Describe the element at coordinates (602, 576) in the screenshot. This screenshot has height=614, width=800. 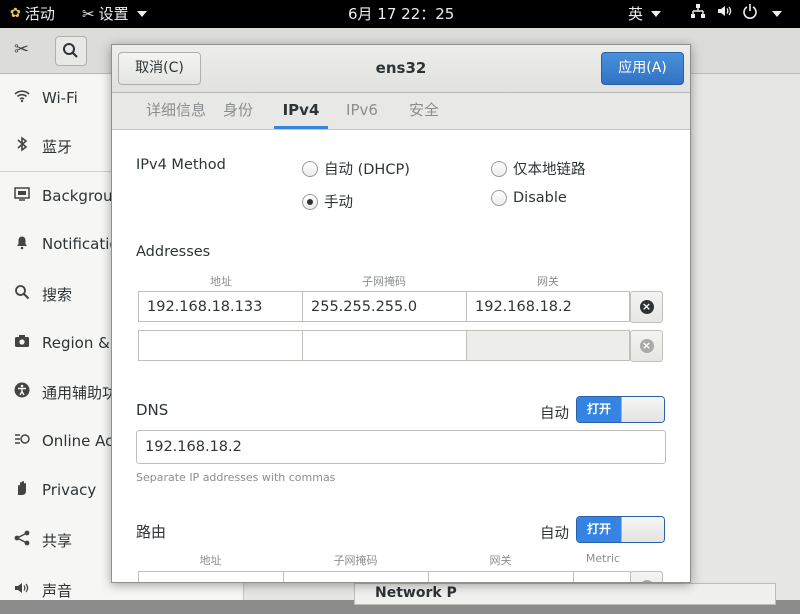
I see `route-metric-input` at that location.